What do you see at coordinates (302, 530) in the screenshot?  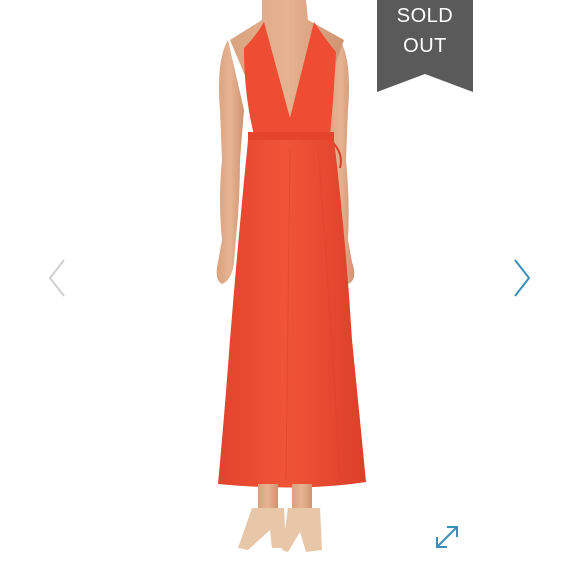 I see `right-shoe` at bounding box center [302, 530].